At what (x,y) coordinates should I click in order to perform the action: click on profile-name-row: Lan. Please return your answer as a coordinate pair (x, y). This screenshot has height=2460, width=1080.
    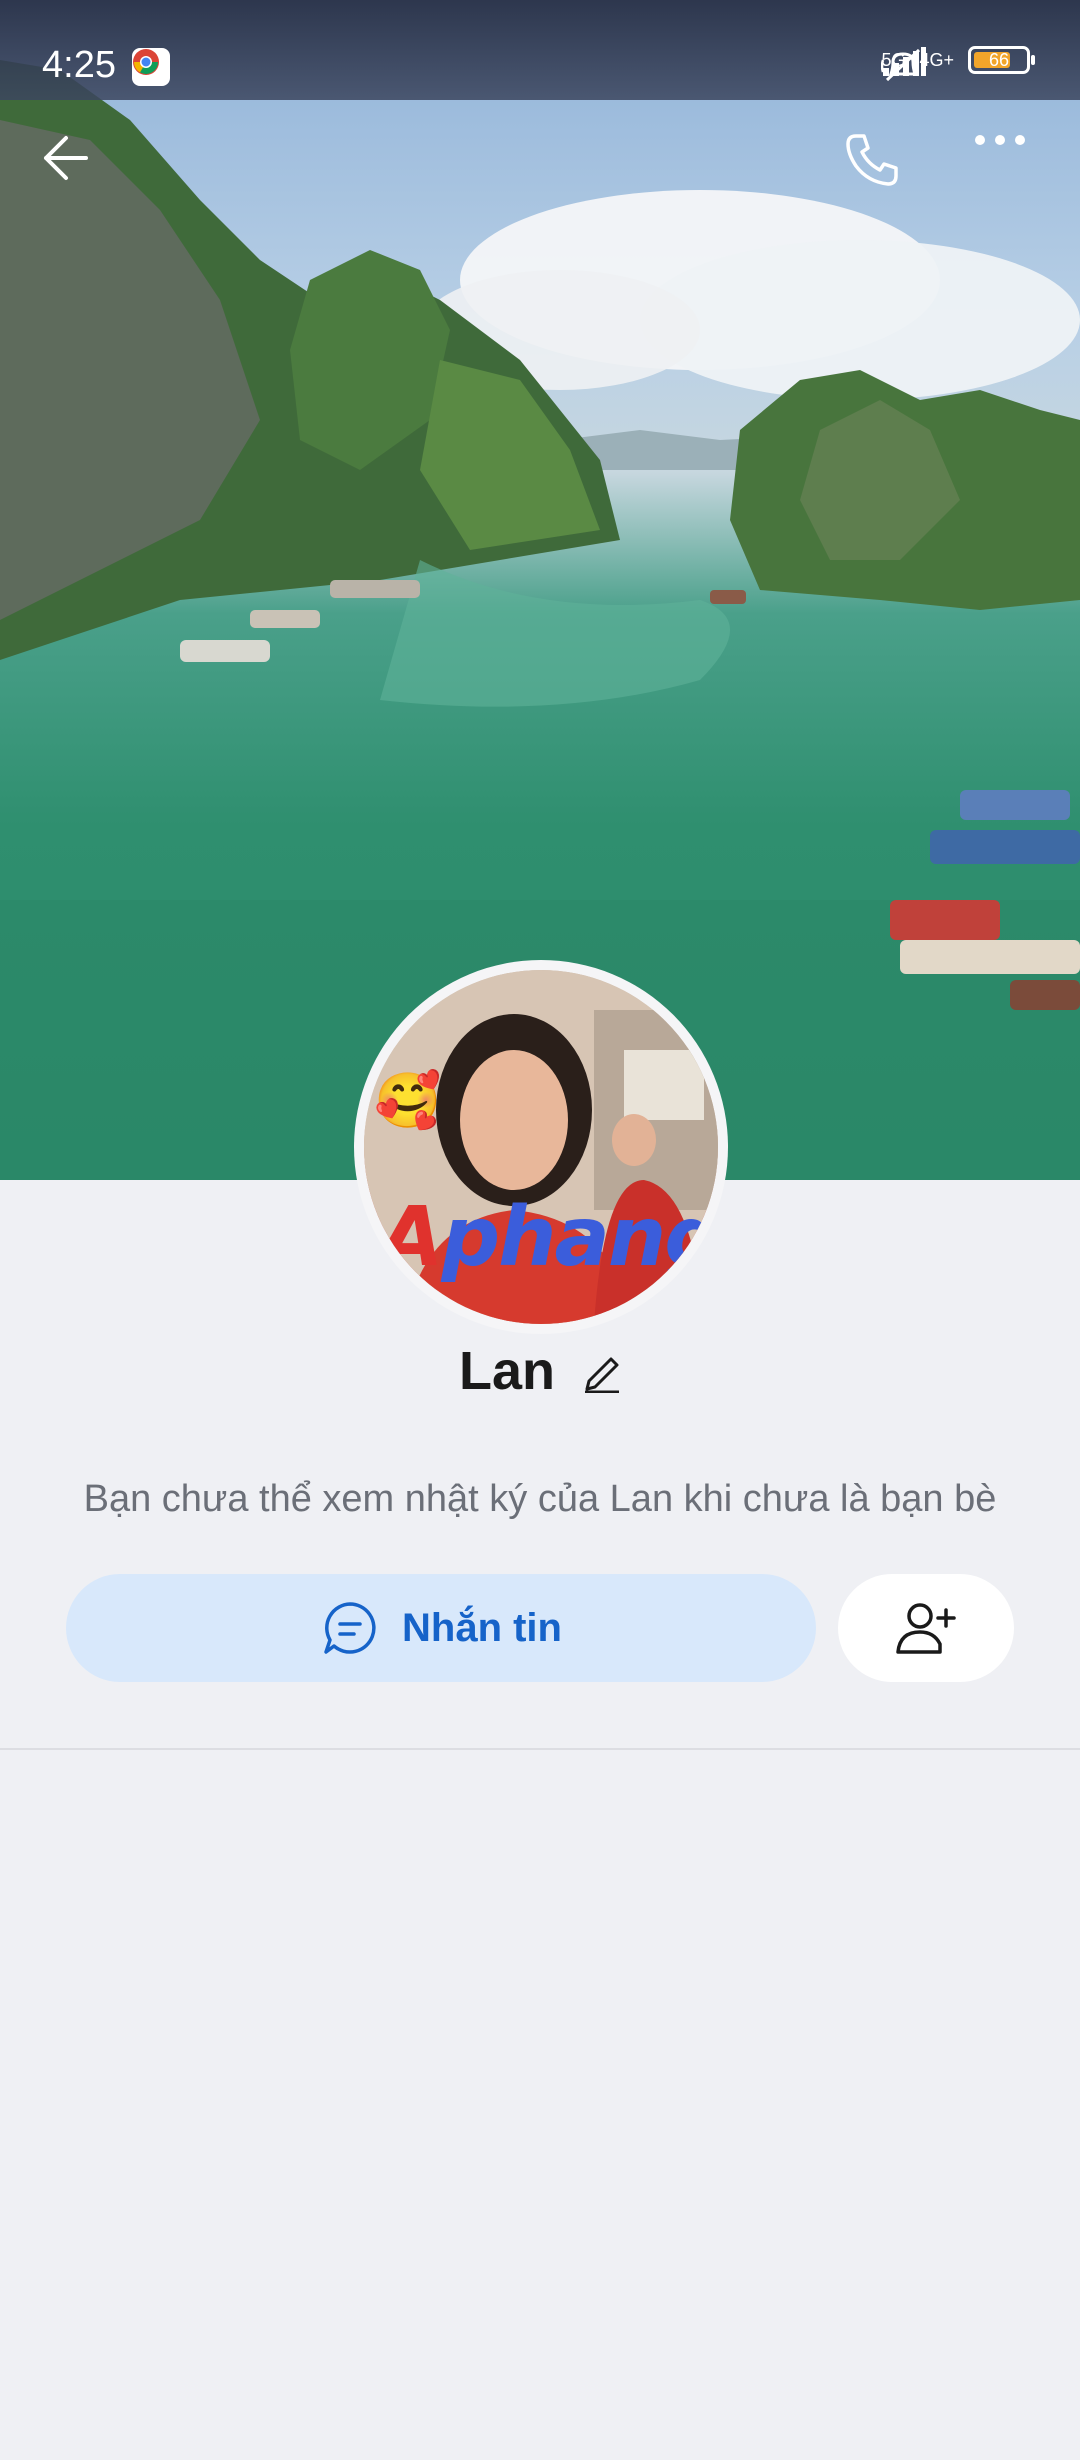
    Looking at the image, I should click on (540, 1371).